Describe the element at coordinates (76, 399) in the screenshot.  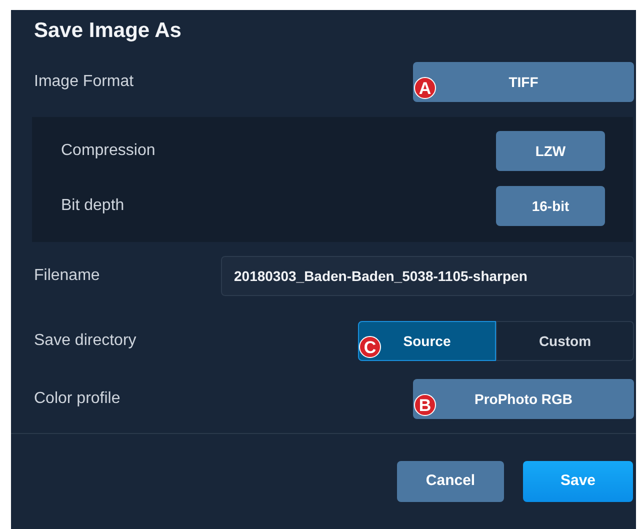
I see `field-label: Color profile` at that location.